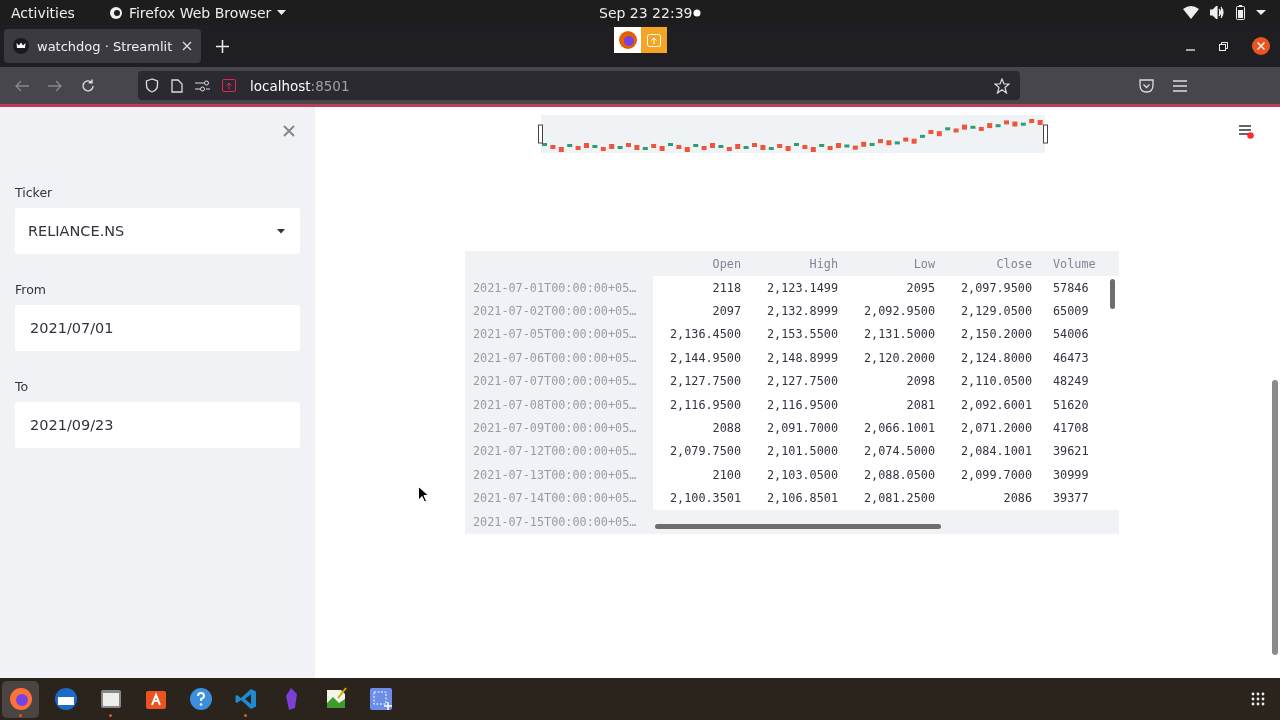  I want to click on table-cell: 30999, so click(1080, 475).